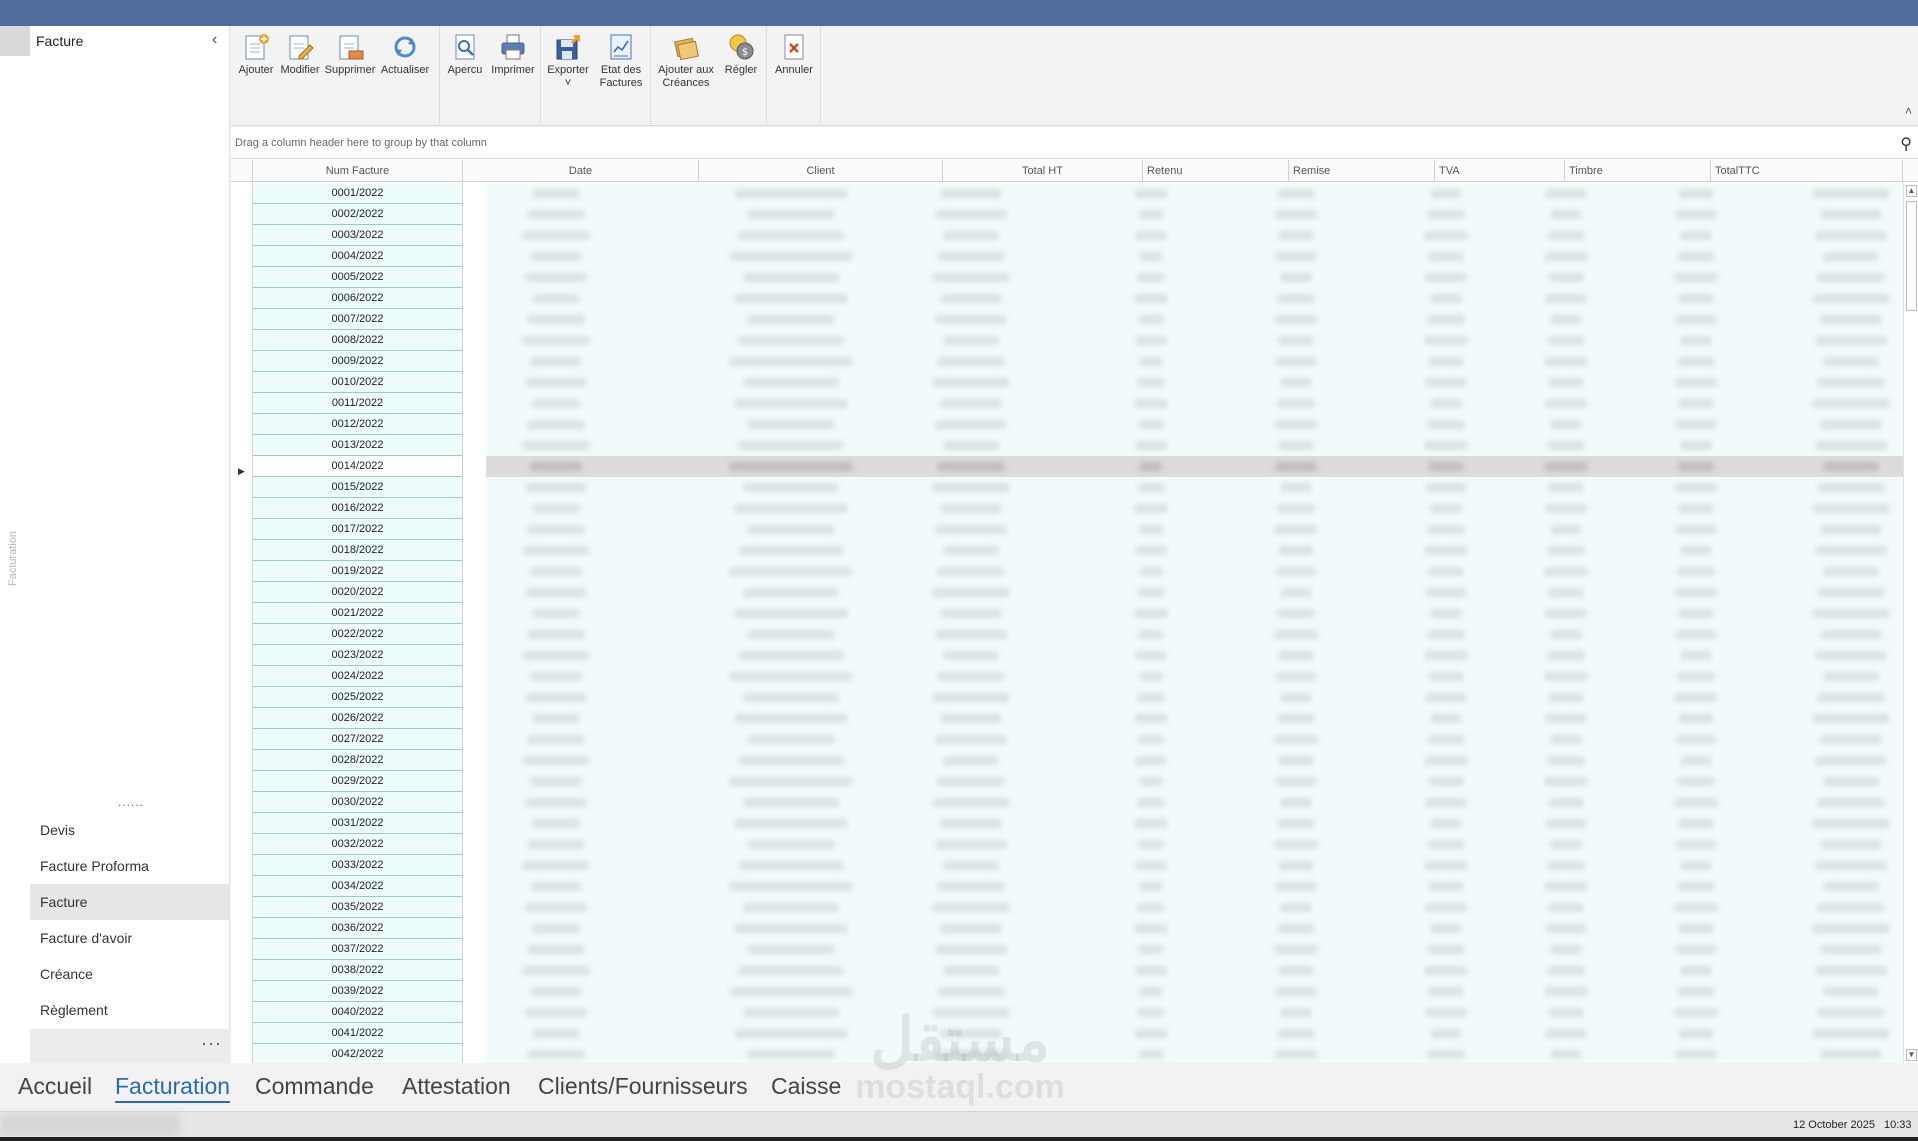 This screenshot has width=1918, height=1141. Describe the element at coordinates (358, 676) in the screenshot. I see `invoice-number-cell: 0024/2022` at that location.